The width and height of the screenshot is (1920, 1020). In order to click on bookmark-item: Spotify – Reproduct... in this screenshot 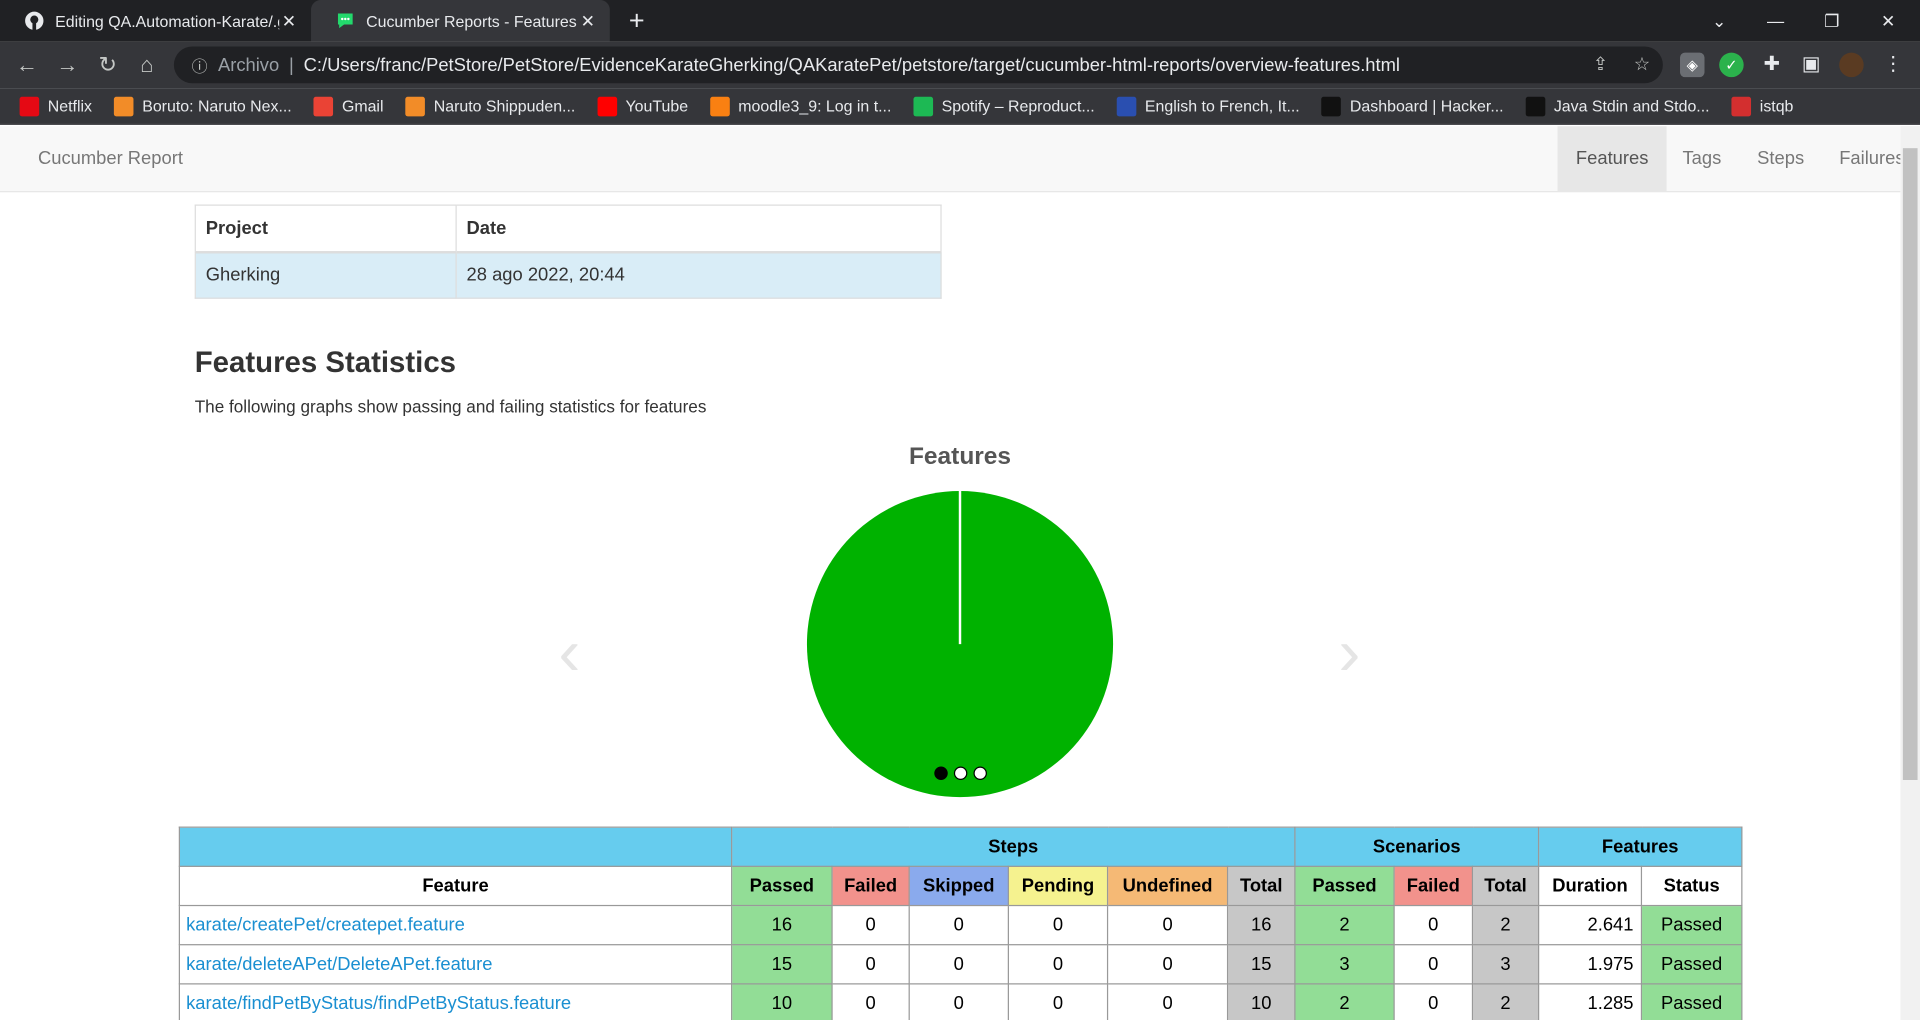, I will do `click(1004, 106)`.